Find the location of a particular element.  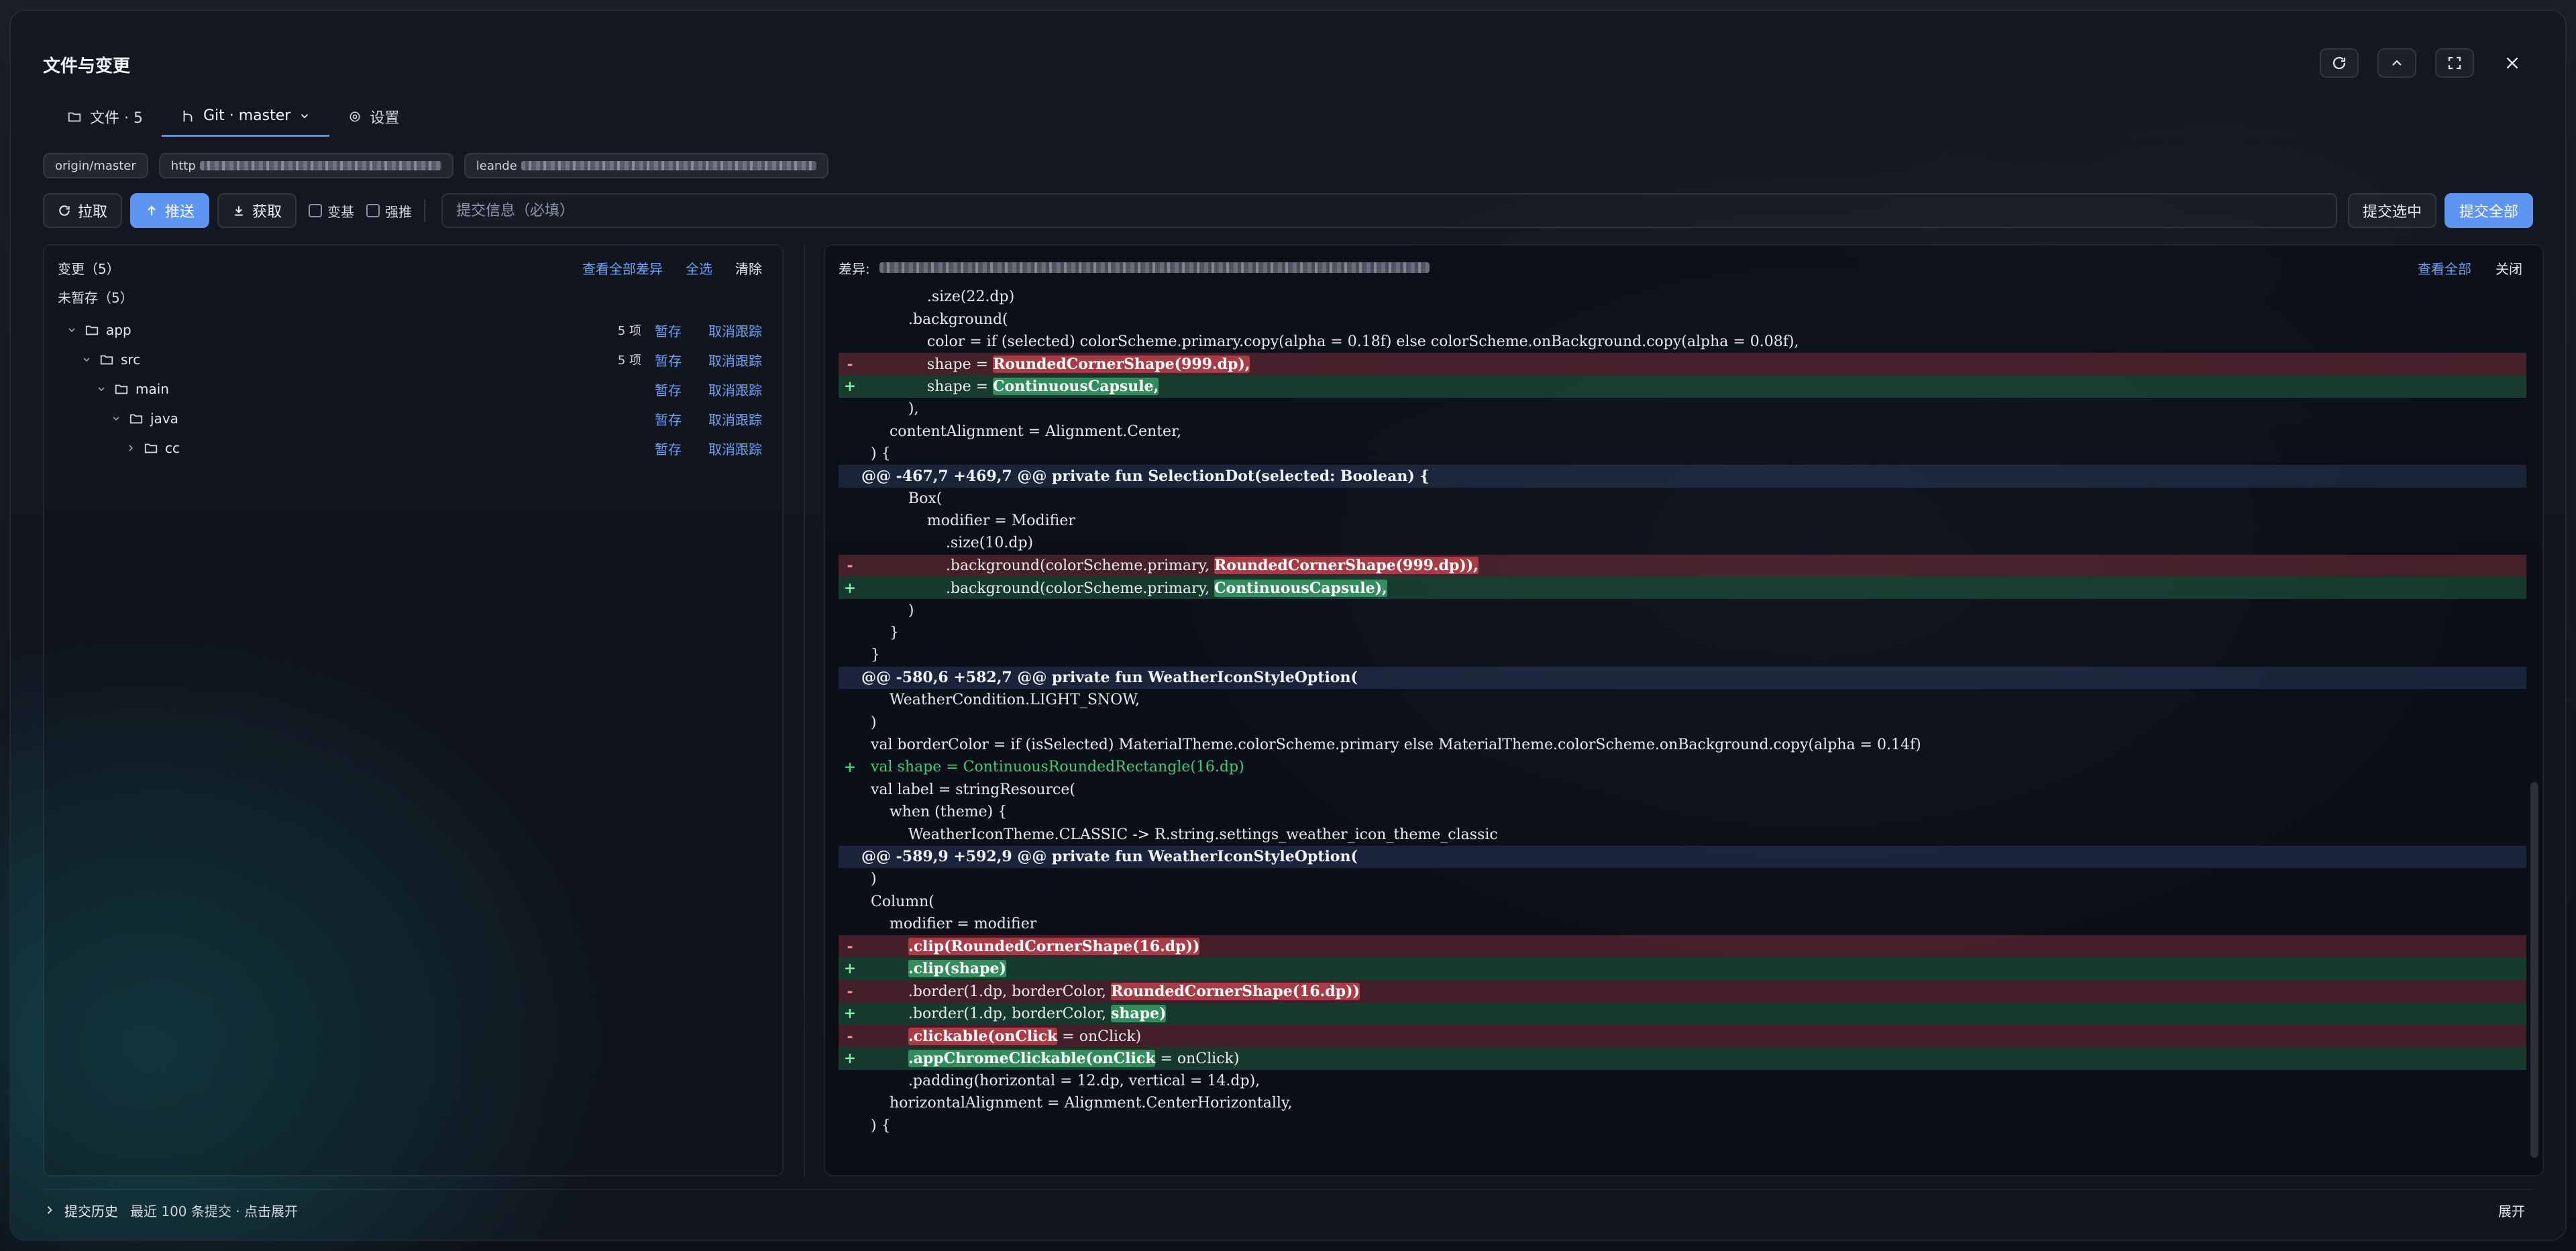

expand-button: 展开 is located at coordinates (2511, 1210).